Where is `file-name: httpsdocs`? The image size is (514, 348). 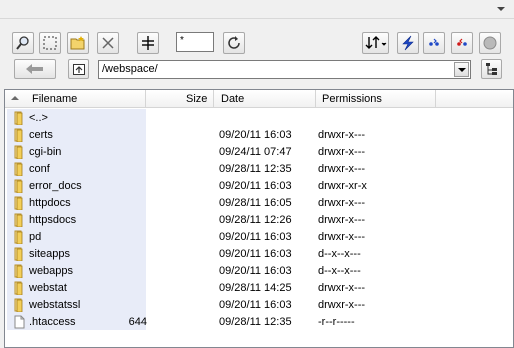 file-name: httpsdocs is located at coordinates (53, 220).